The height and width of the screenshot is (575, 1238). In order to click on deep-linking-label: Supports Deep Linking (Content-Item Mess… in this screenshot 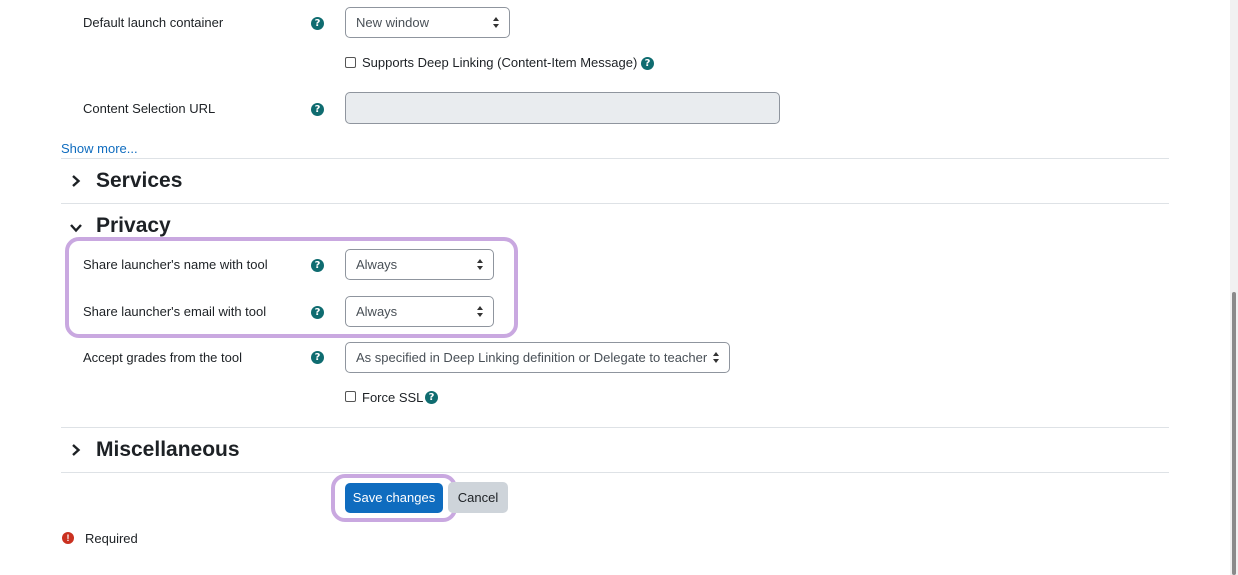, I will do `click(500, 62)`.